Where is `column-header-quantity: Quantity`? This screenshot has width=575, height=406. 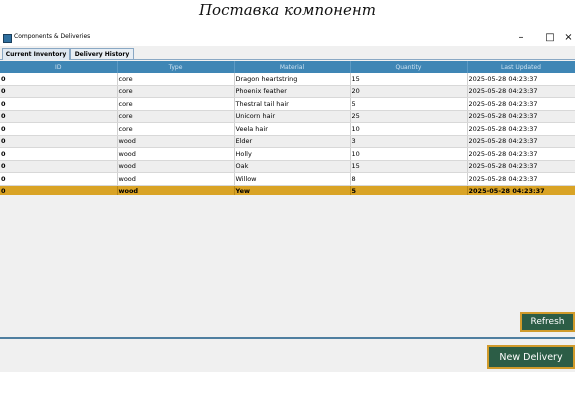 column-header-quantity: Quantity is located at coordinates (409, 67).